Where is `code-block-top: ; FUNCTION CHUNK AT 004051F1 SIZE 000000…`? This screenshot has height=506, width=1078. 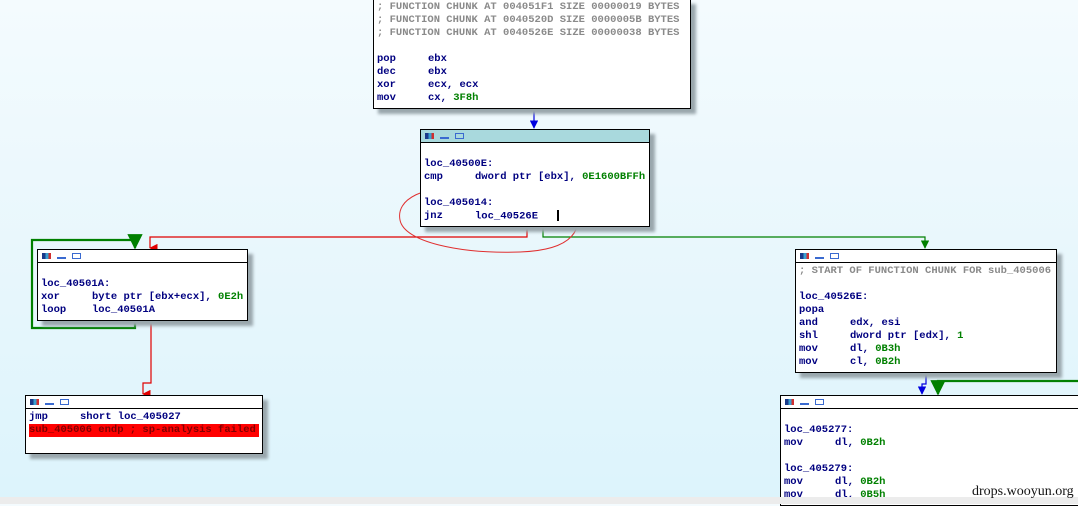 code-block-top: ; FUNCTION CHUNK AT 004051F1 SIZE 000000… is located at coordinates (532, 54).